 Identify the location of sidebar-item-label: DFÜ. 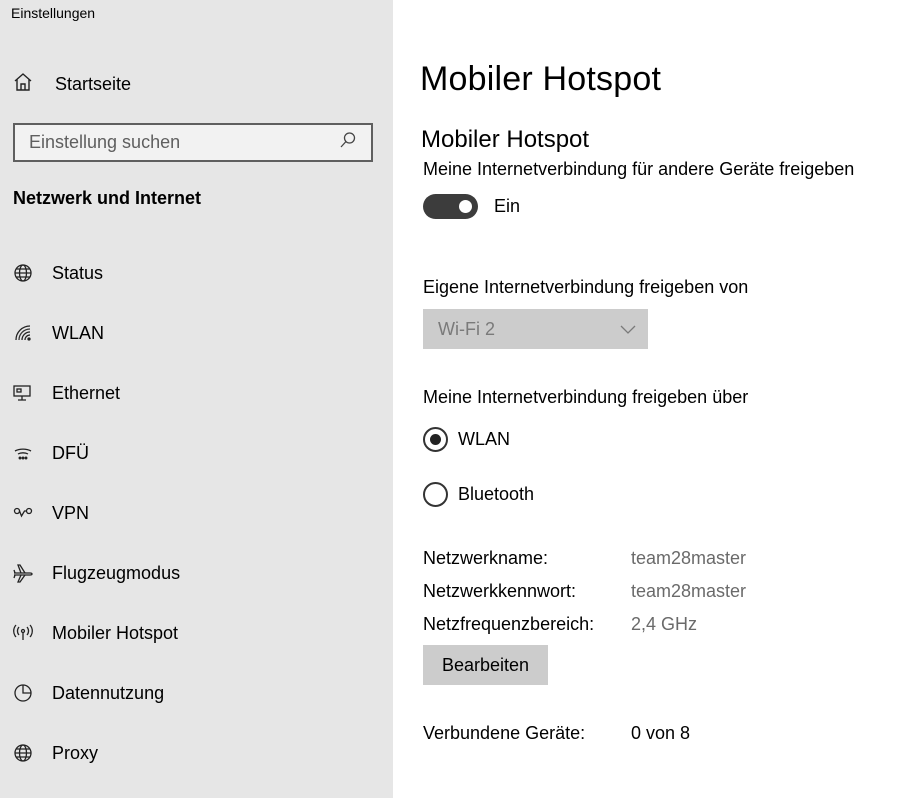
(70, 452).